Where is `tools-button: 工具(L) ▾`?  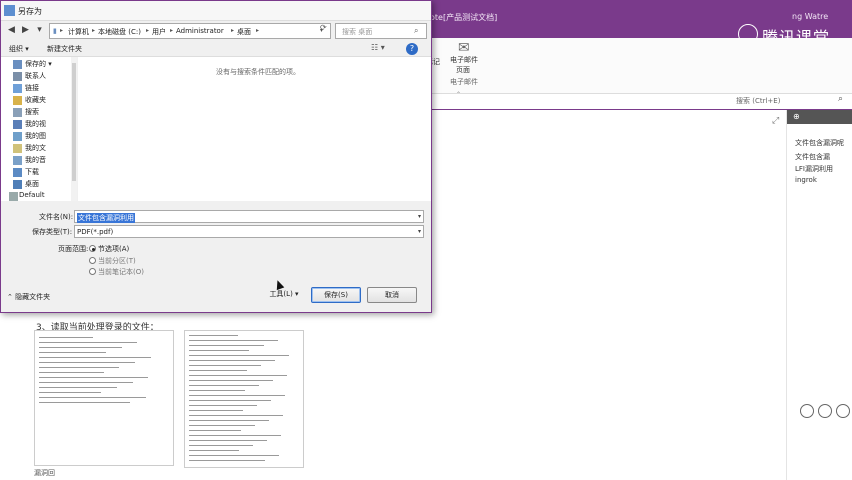
tools-button: 工具(L) ▾ is located at coordinates (284, 294).